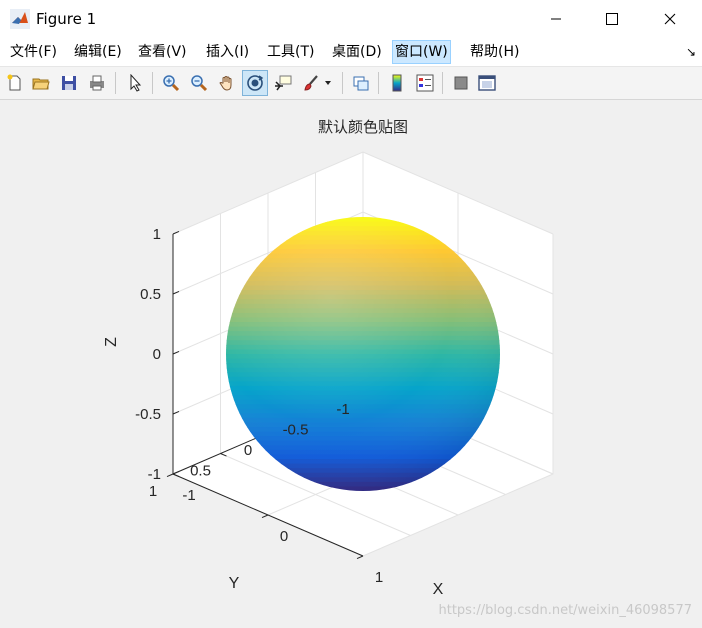 The image size is (702, 628). Describe the element at coordinates (379, 577) in the screenshot. I see `x-tick-label: 1` at that location.